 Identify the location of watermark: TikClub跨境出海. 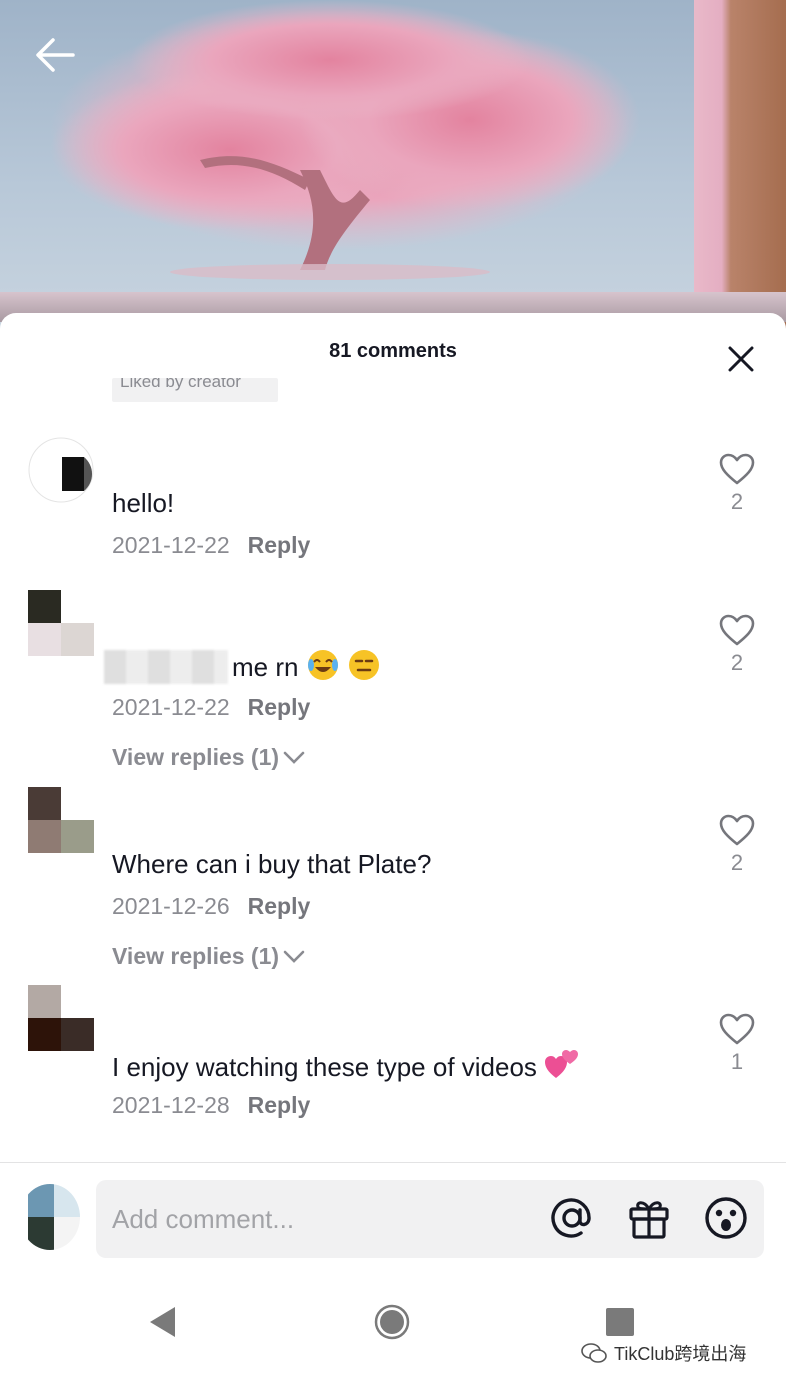
(663, 1353).